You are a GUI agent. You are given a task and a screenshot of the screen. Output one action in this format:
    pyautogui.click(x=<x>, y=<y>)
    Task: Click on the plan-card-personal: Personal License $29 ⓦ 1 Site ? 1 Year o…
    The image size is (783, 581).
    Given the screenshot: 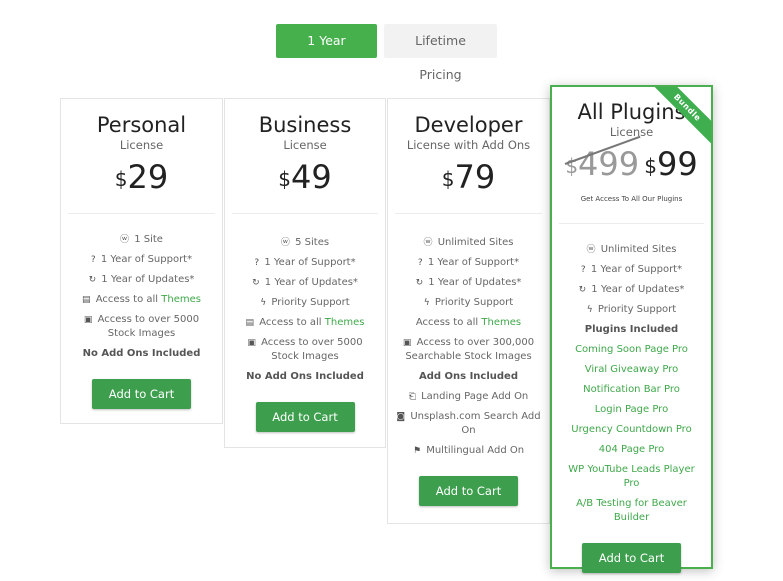 What is the action you would take?
    pyautogui.click(x=141, y=261)
    